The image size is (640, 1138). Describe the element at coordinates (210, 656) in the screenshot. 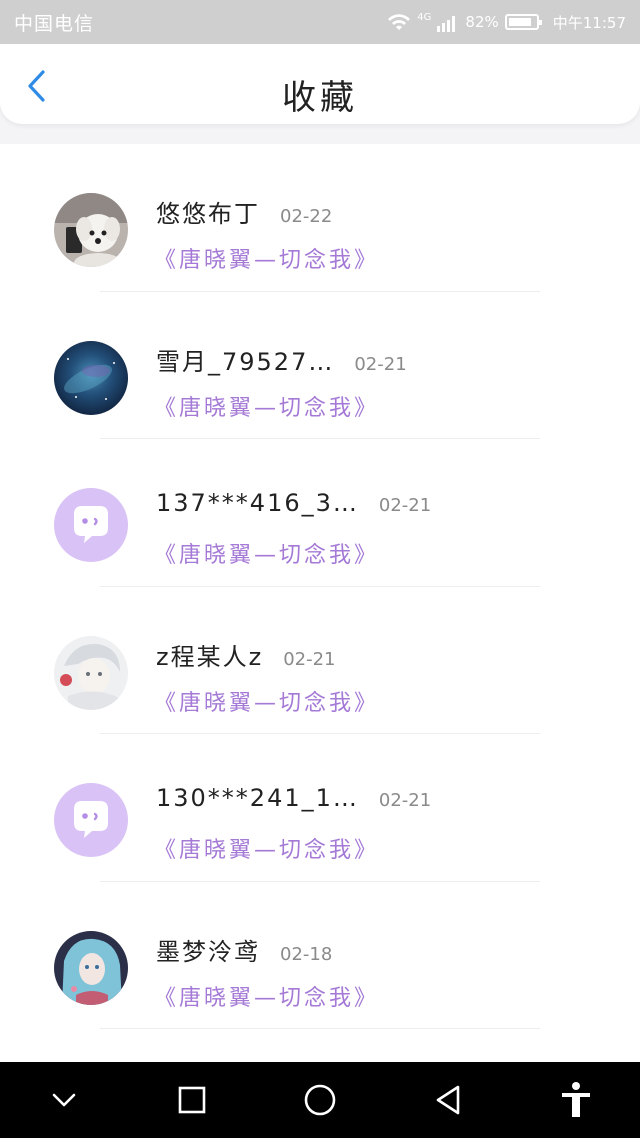

I see `user-name: z程某人z` at that location.